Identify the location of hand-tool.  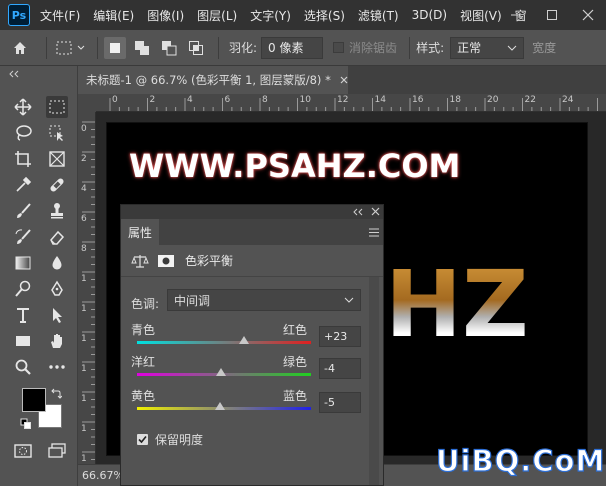
(57, 341).